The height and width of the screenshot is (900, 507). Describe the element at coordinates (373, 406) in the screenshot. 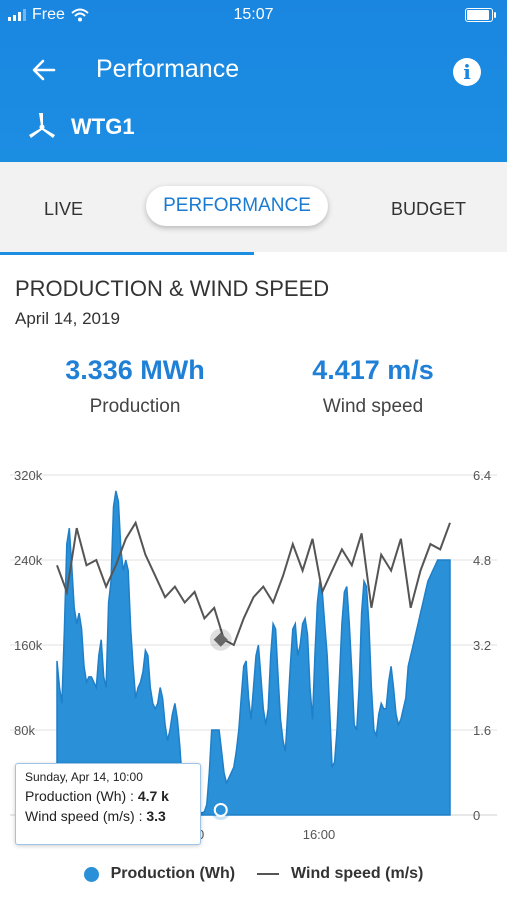

I see `wind-speed-label: Wind speed` at that location.